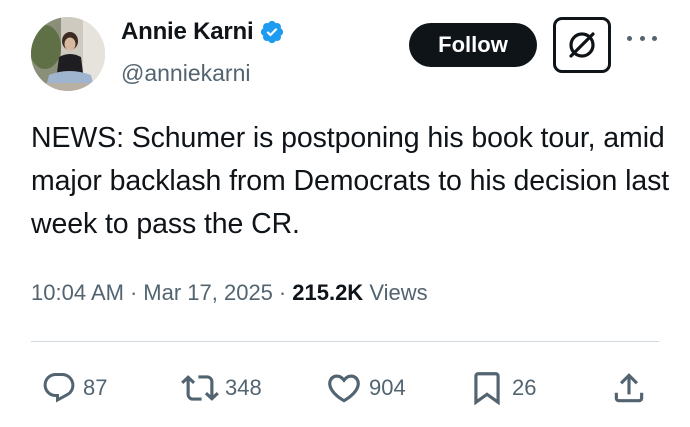 This screenshot has height=427, width=690. What do you see at coordinates (208, 292) in the screenshot?
I see `tweet-date: Mar 17, 2025` at bounding box center [208, 292].